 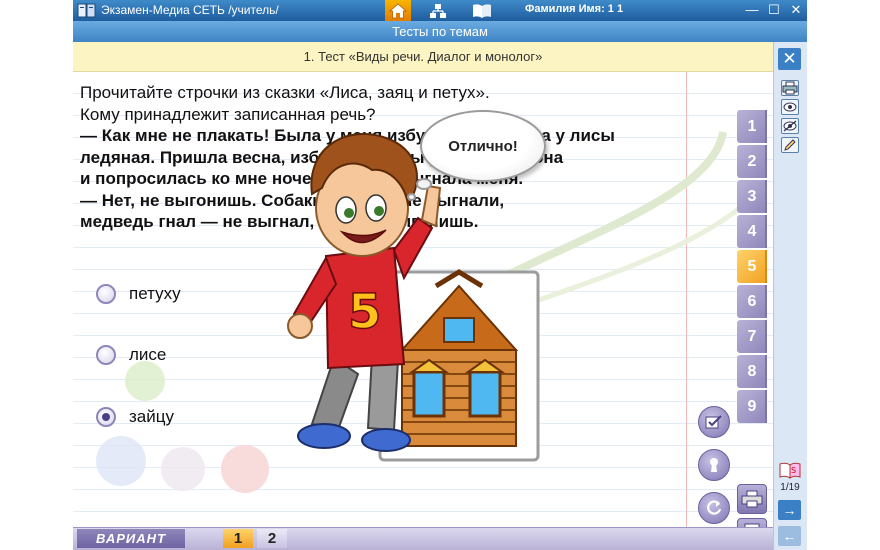 I want to click on check-icon, so click(x=713, y=422).